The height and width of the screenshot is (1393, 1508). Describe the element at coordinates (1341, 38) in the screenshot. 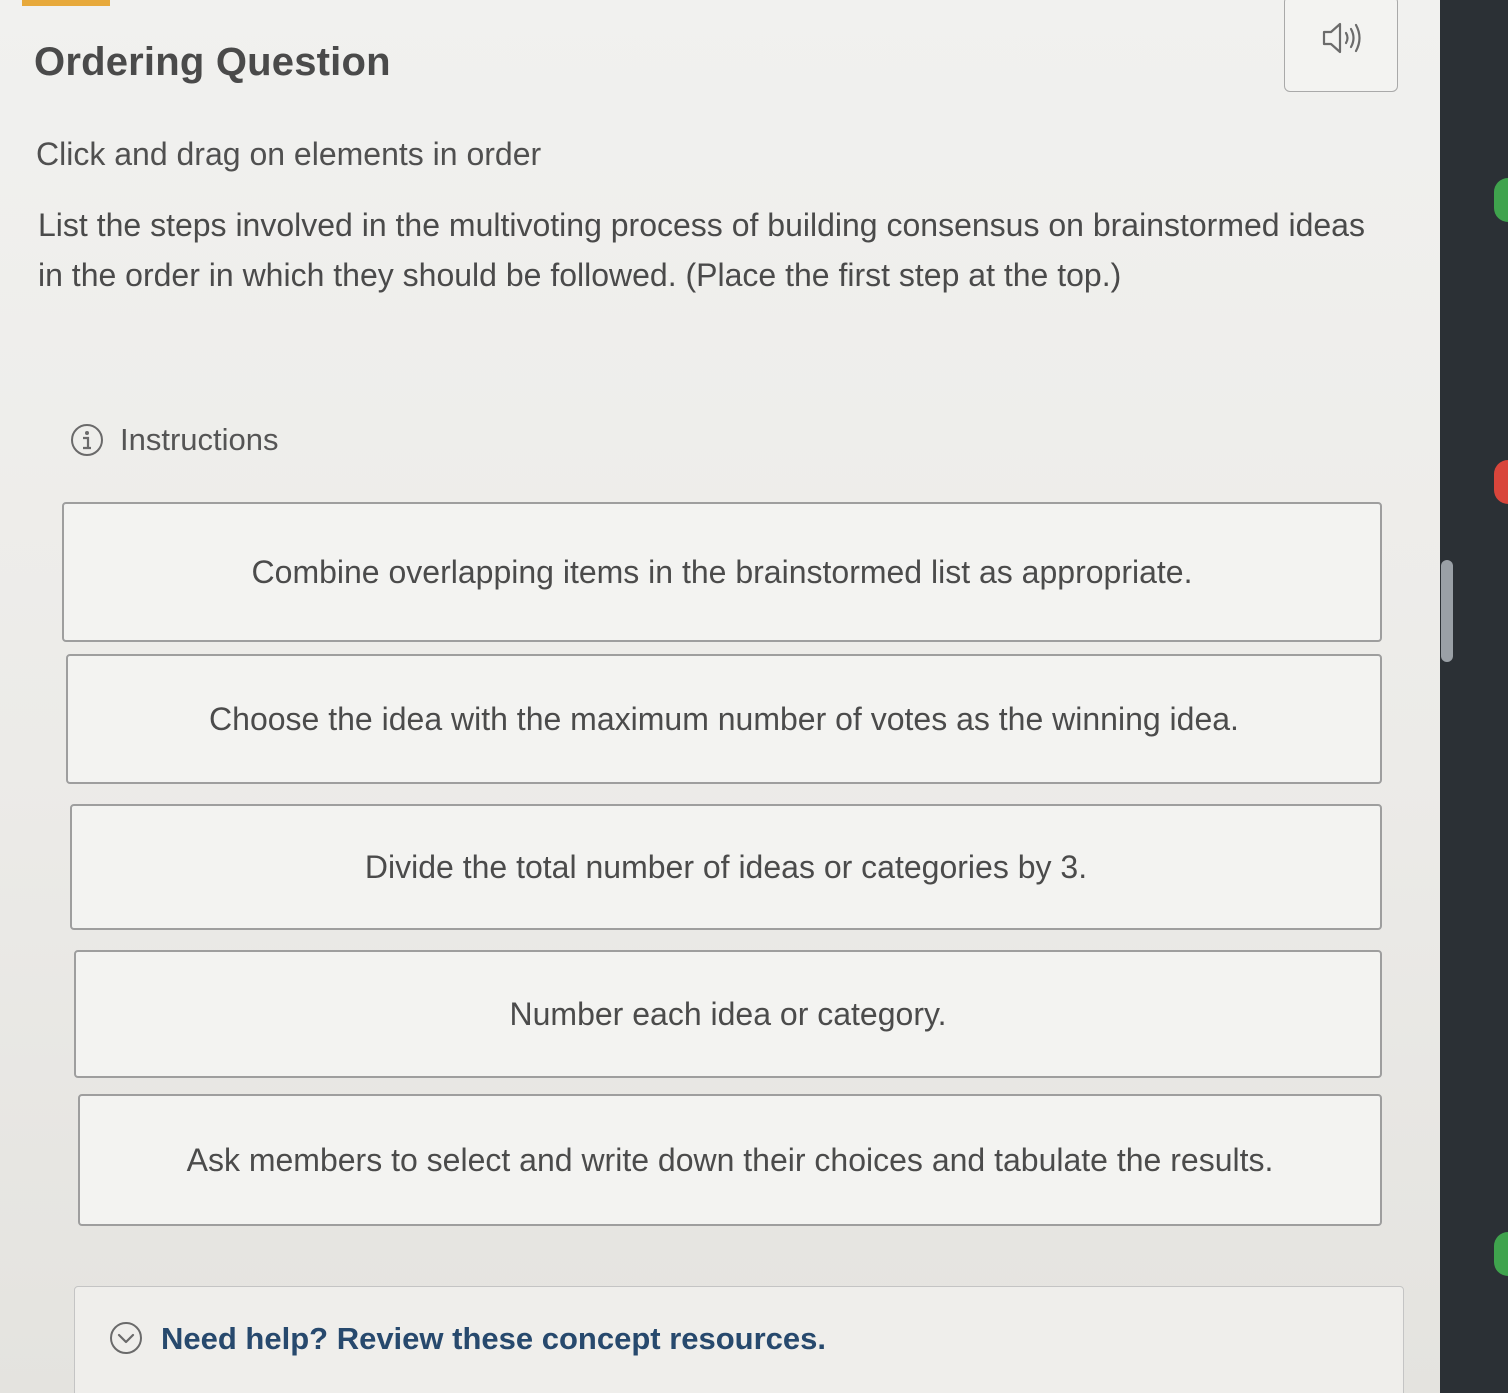

I see `speaker-icon` at that location.